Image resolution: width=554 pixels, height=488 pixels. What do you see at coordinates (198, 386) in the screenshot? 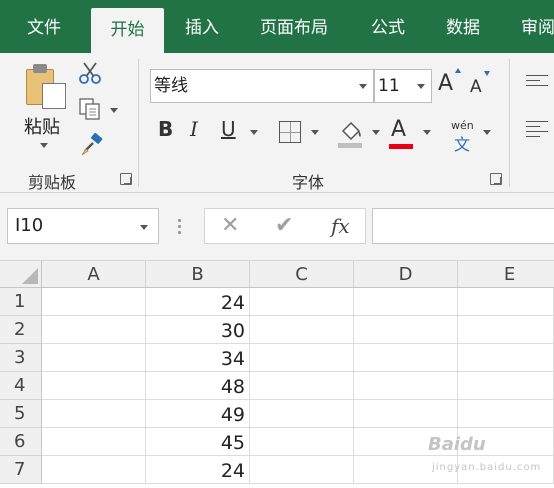
I see `cell-b4: 48` at bounding box center [198, 386].